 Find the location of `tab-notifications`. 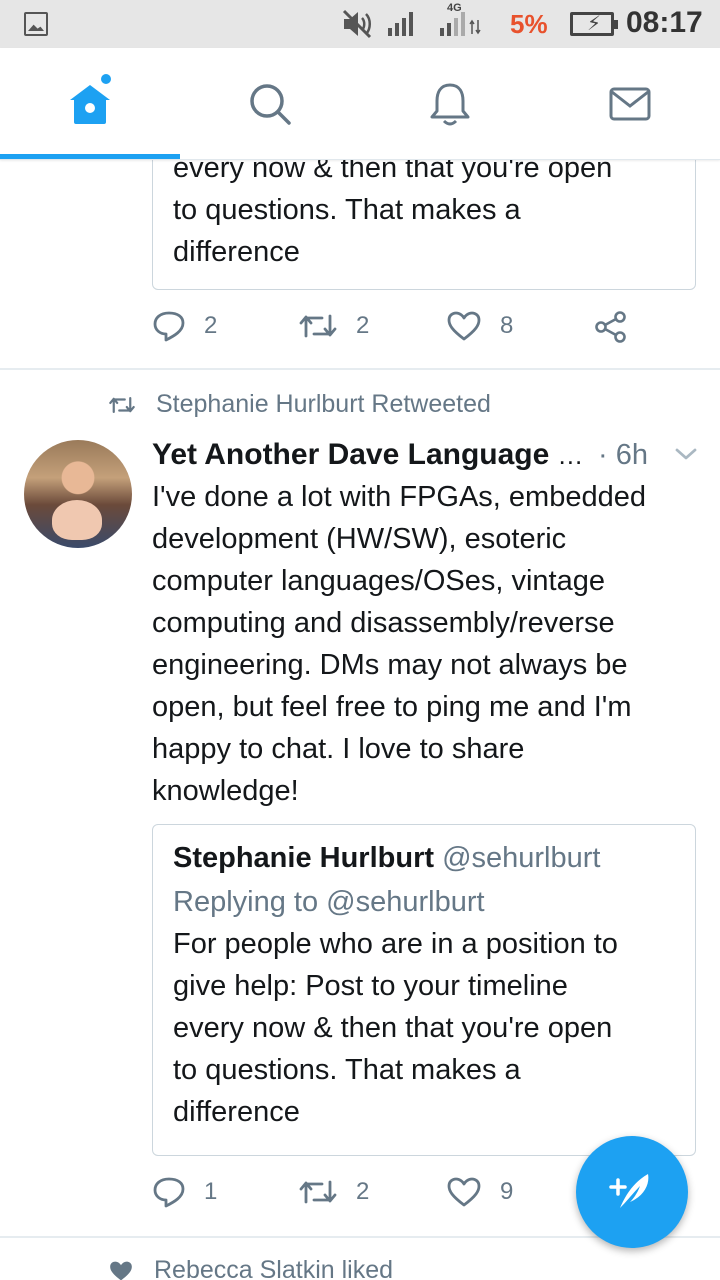

tab-notifications is located at coordinates (450, 104).